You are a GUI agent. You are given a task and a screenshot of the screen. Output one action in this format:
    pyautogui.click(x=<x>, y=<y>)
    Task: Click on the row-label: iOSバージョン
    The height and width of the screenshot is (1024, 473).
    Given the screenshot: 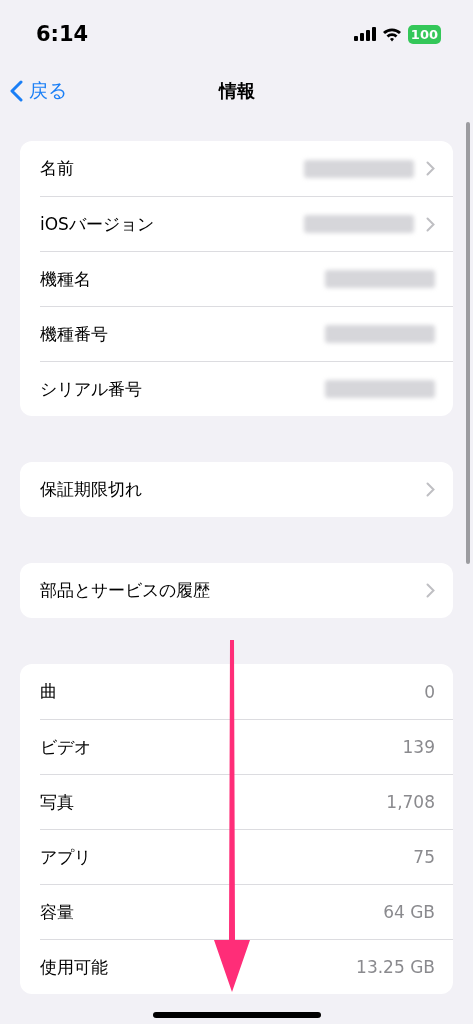 What is the action you would take?
    pyautogui.click(x=172, y=224)
    